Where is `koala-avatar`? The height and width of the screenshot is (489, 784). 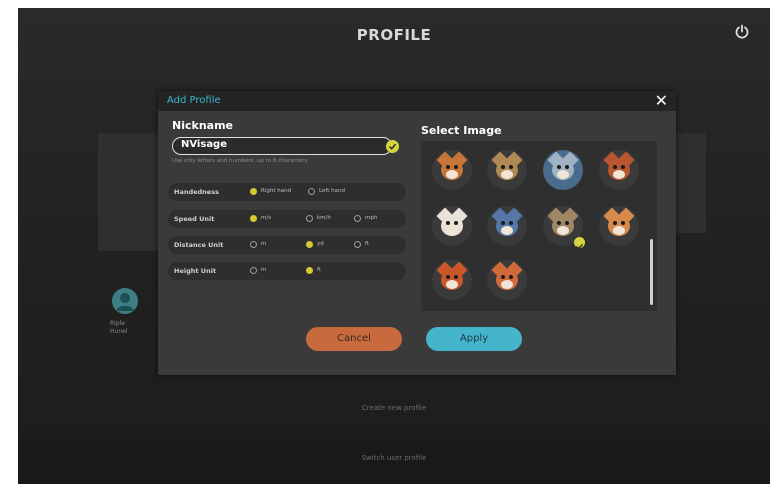 koala-avatar is located at coordinates (563, 170).